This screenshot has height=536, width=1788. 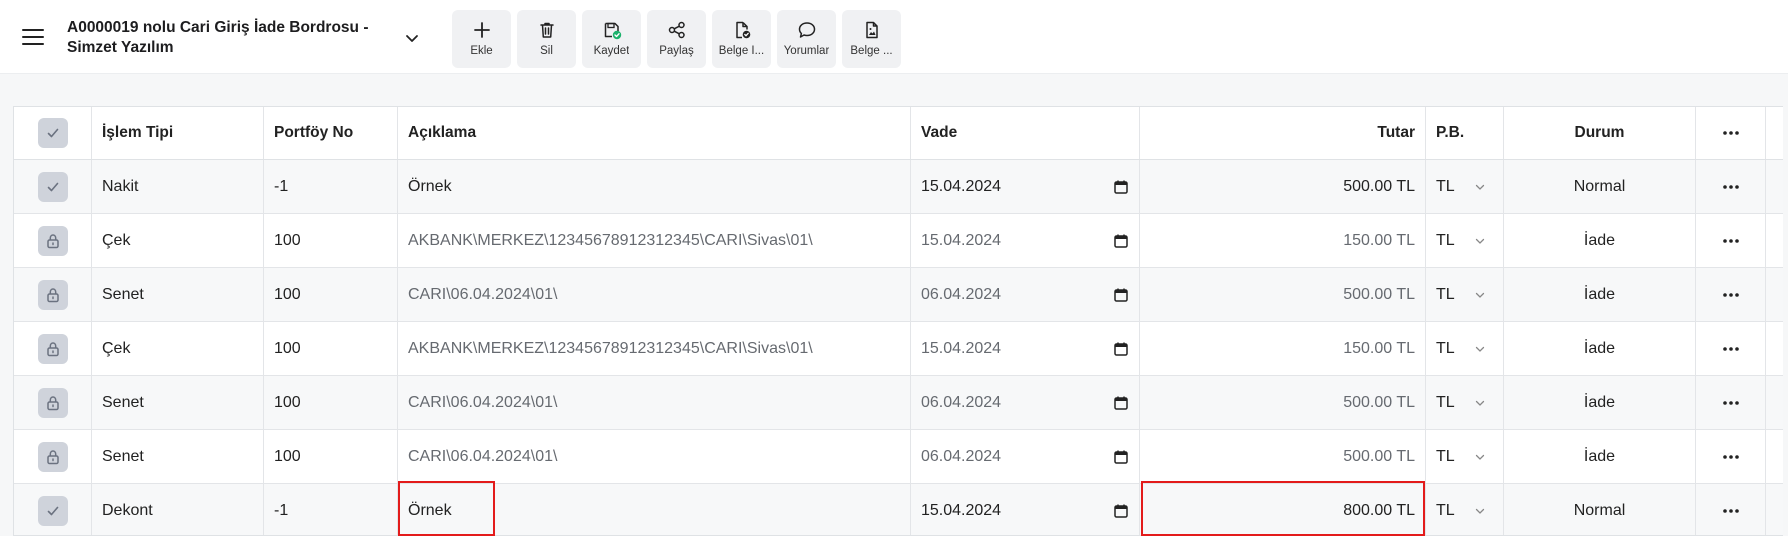 I want to click on table-row: Nakit -1 Örnek 15.04.2024 500.00 TL TL Normal, so click(x=898, y=187).